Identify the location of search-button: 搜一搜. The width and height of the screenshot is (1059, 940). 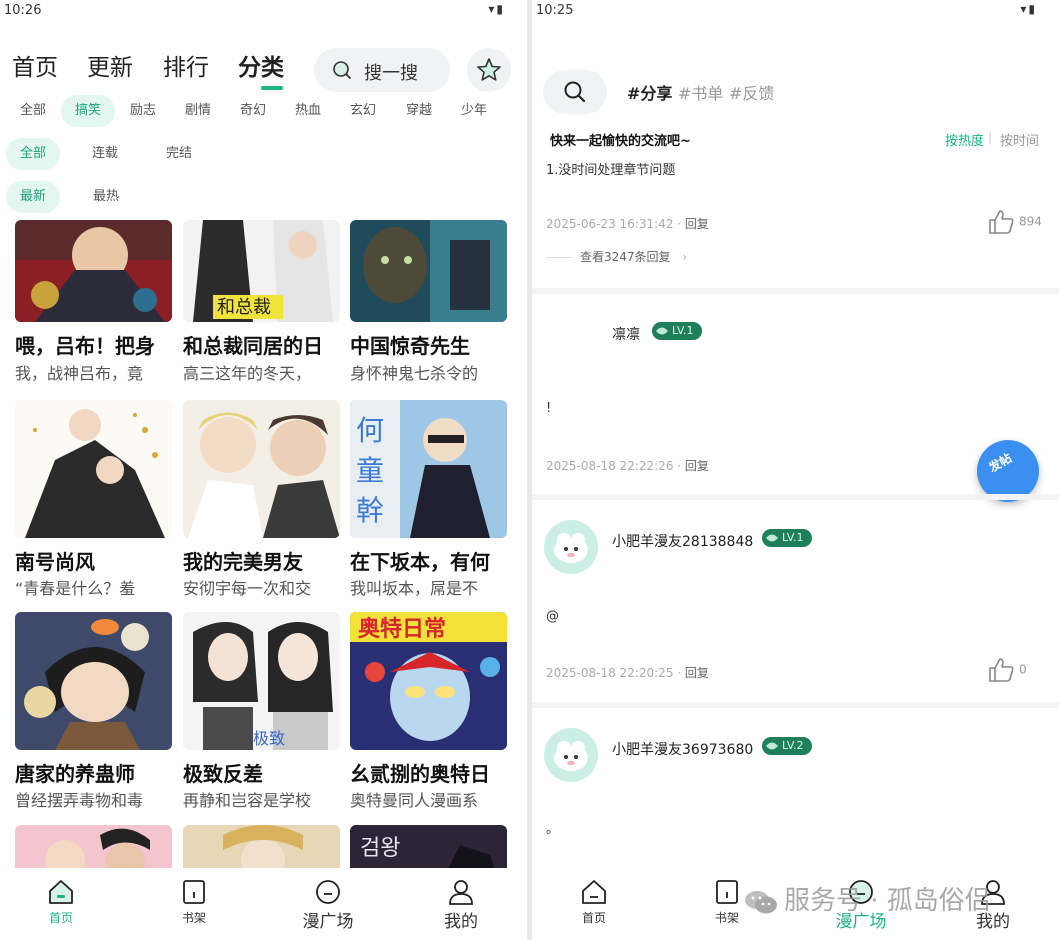
(382, 70).